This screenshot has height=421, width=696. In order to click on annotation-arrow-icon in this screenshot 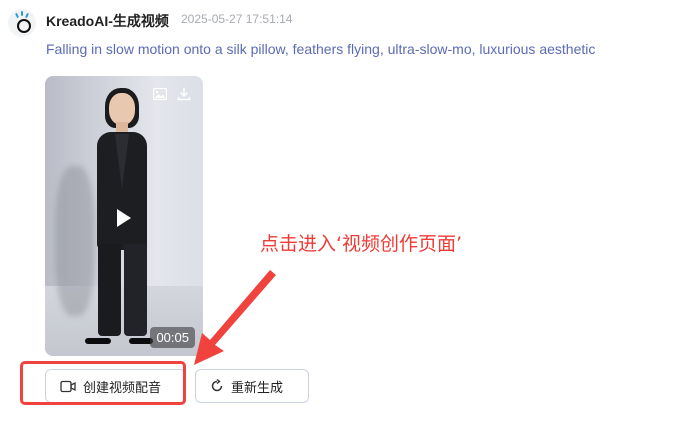, I will do `click(235, 317)`.